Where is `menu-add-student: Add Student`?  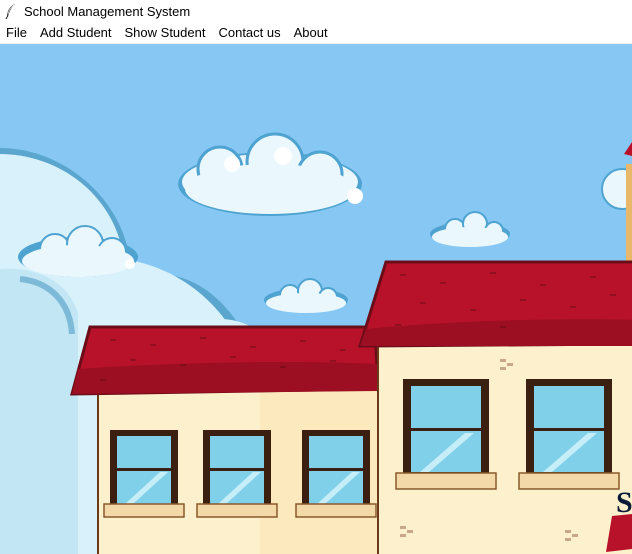 menu-add-student: Add Student is located at coordinates (76, 32).